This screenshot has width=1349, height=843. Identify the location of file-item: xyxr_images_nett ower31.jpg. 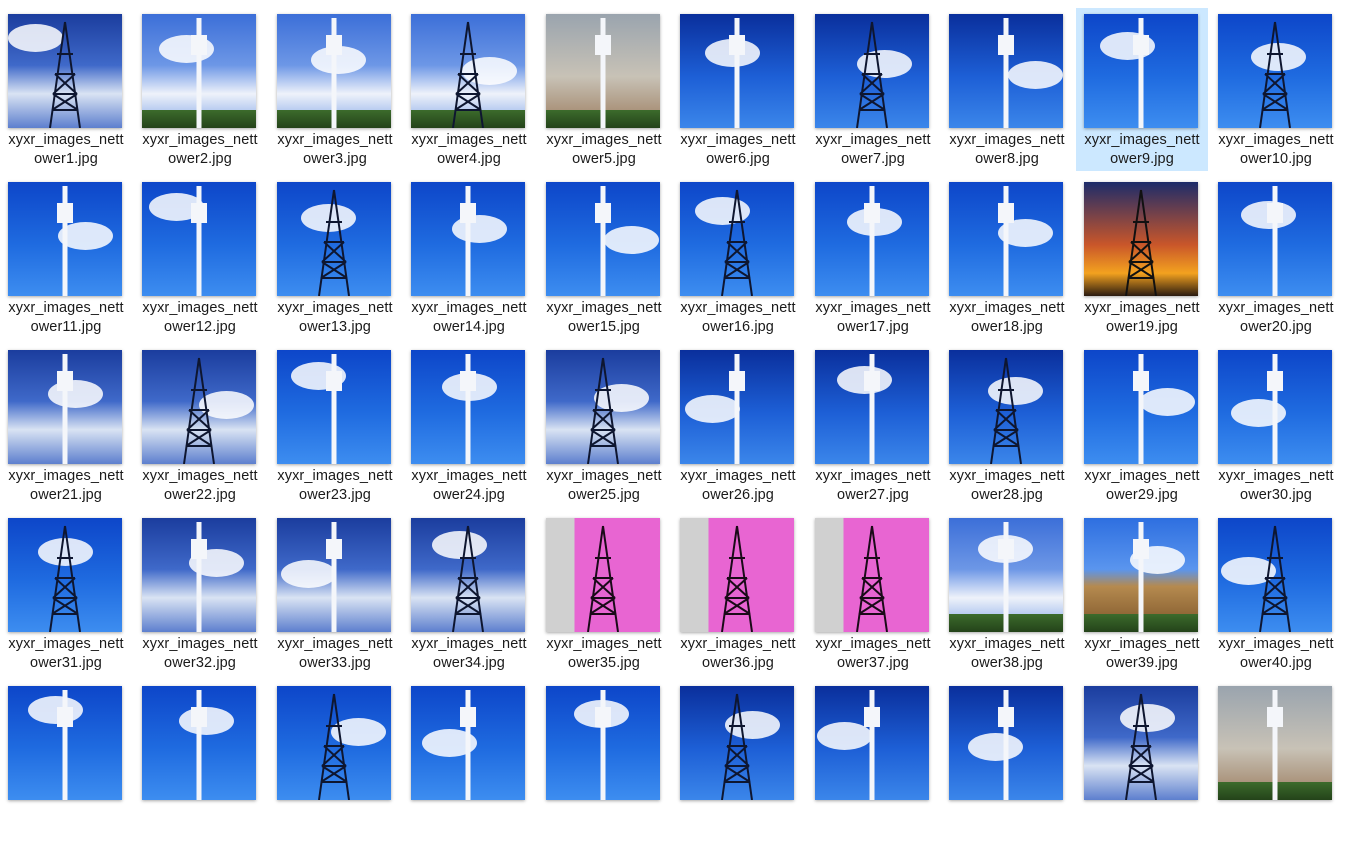
(66, 593).